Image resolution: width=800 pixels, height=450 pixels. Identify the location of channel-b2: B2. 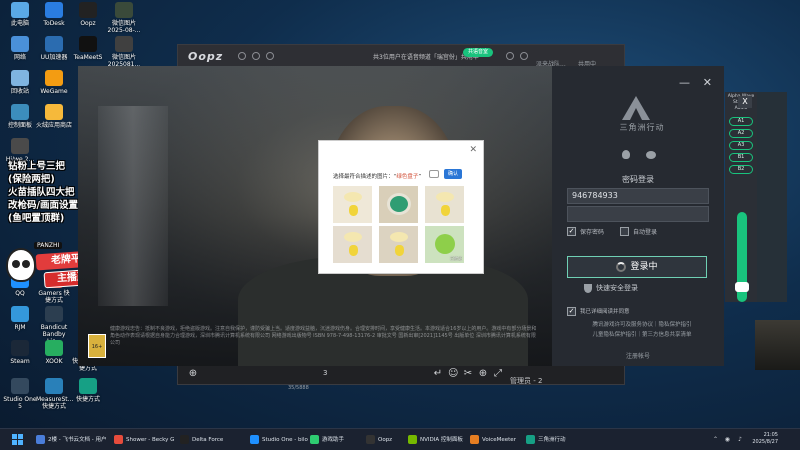
(741, 169).